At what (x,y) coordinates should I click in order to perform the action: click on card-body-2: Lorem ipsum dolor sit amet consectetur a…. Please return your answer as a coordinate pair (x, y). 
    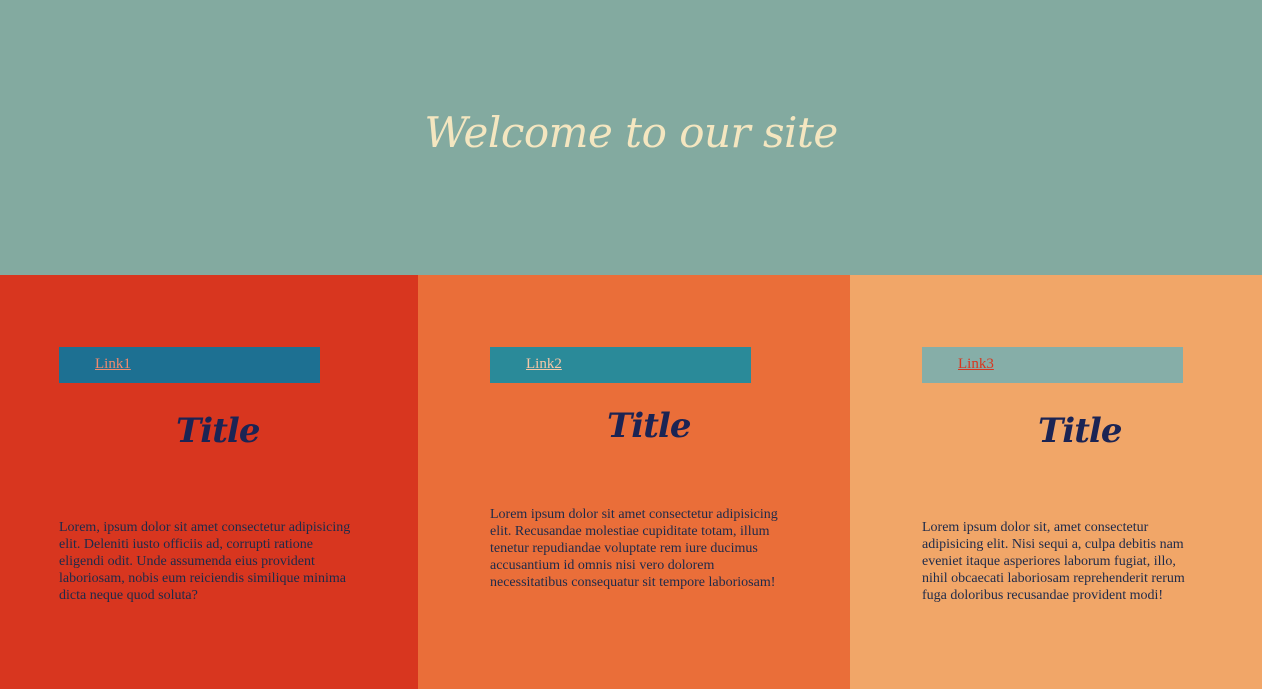
    Looking at the image, I should click on (634, 548).